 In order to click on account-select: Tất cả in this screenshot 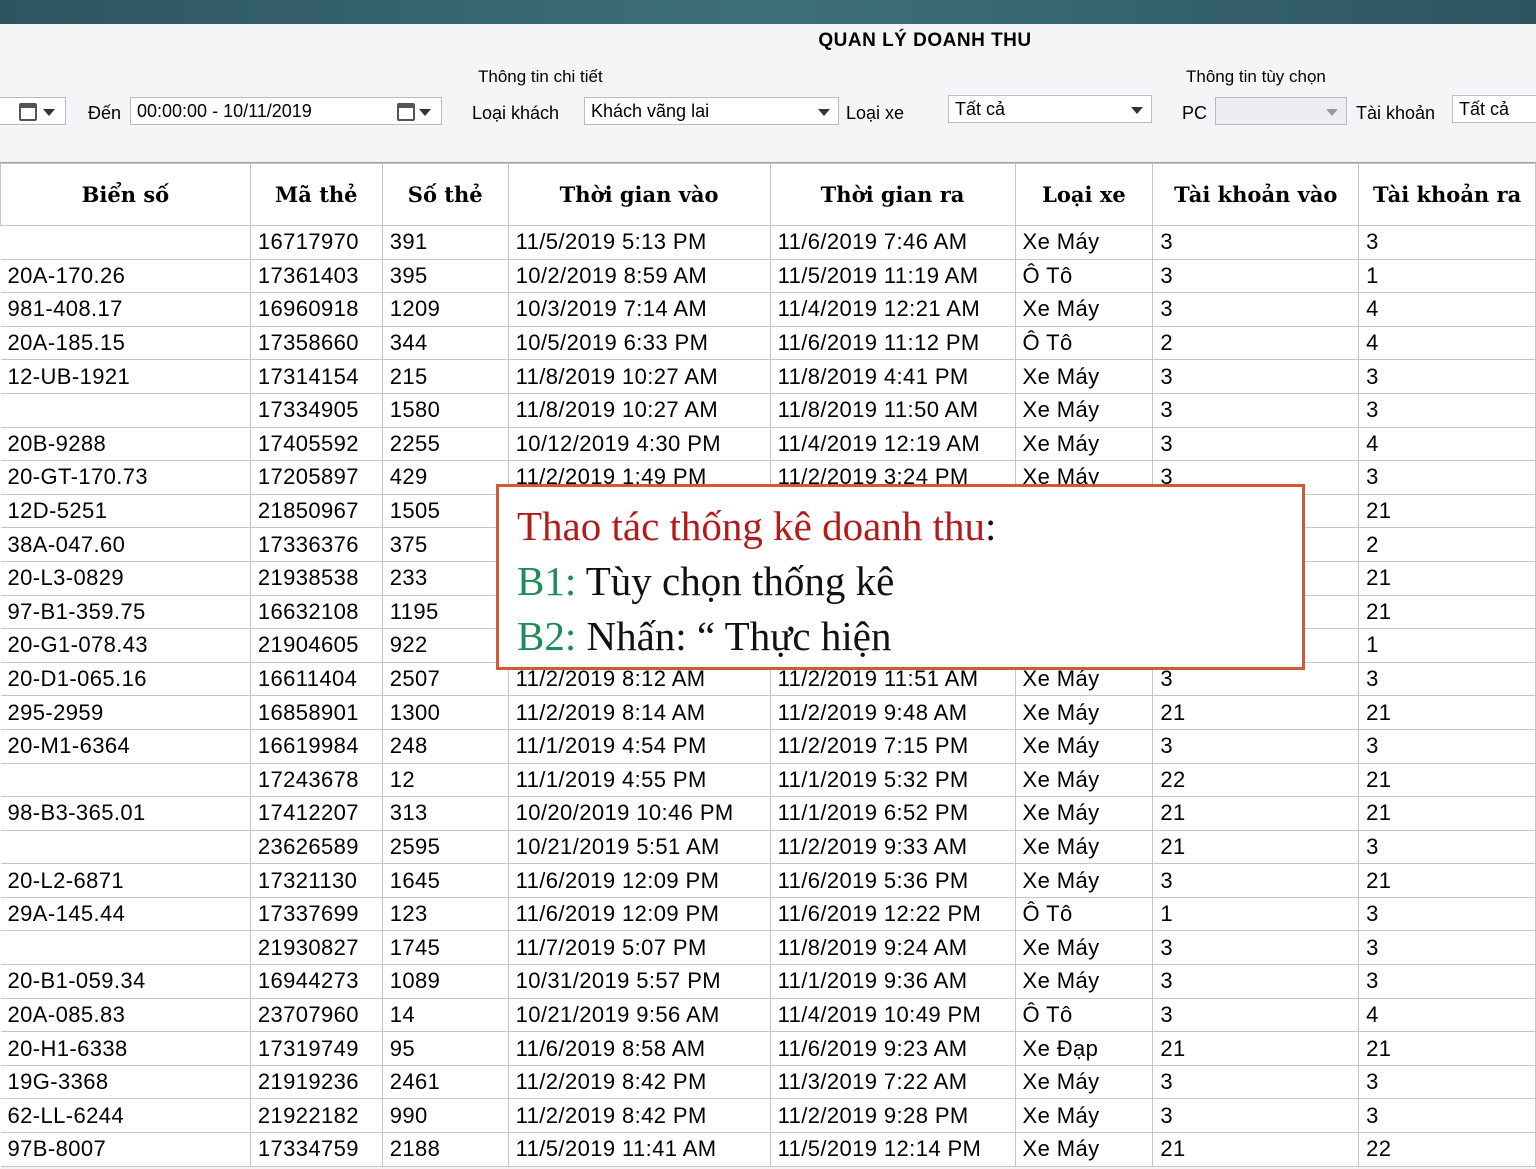, I will do `click(1494, 109)`.